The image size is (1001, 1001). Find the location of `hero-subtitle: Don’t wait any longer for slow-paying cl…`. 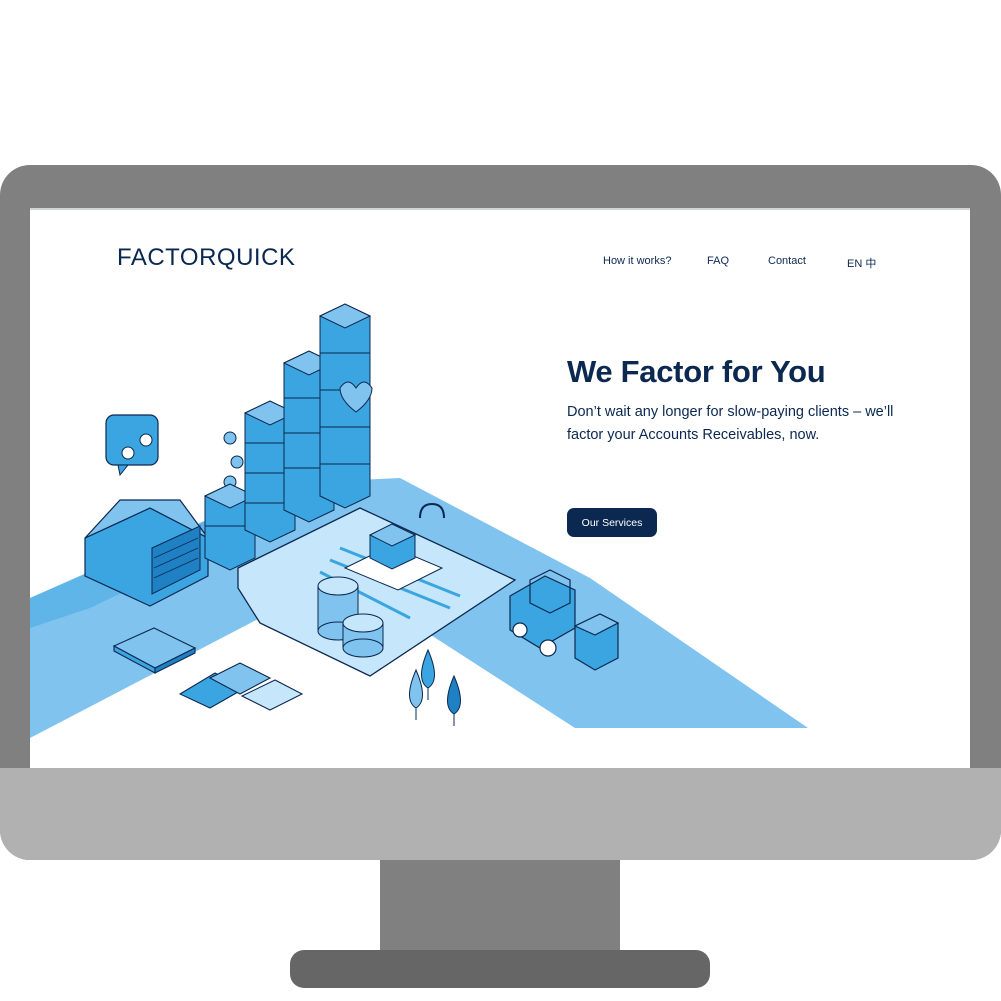

hero-subtitle: Don’t wait any longer for slow-paying cl… is located at coordinates (730, 423).